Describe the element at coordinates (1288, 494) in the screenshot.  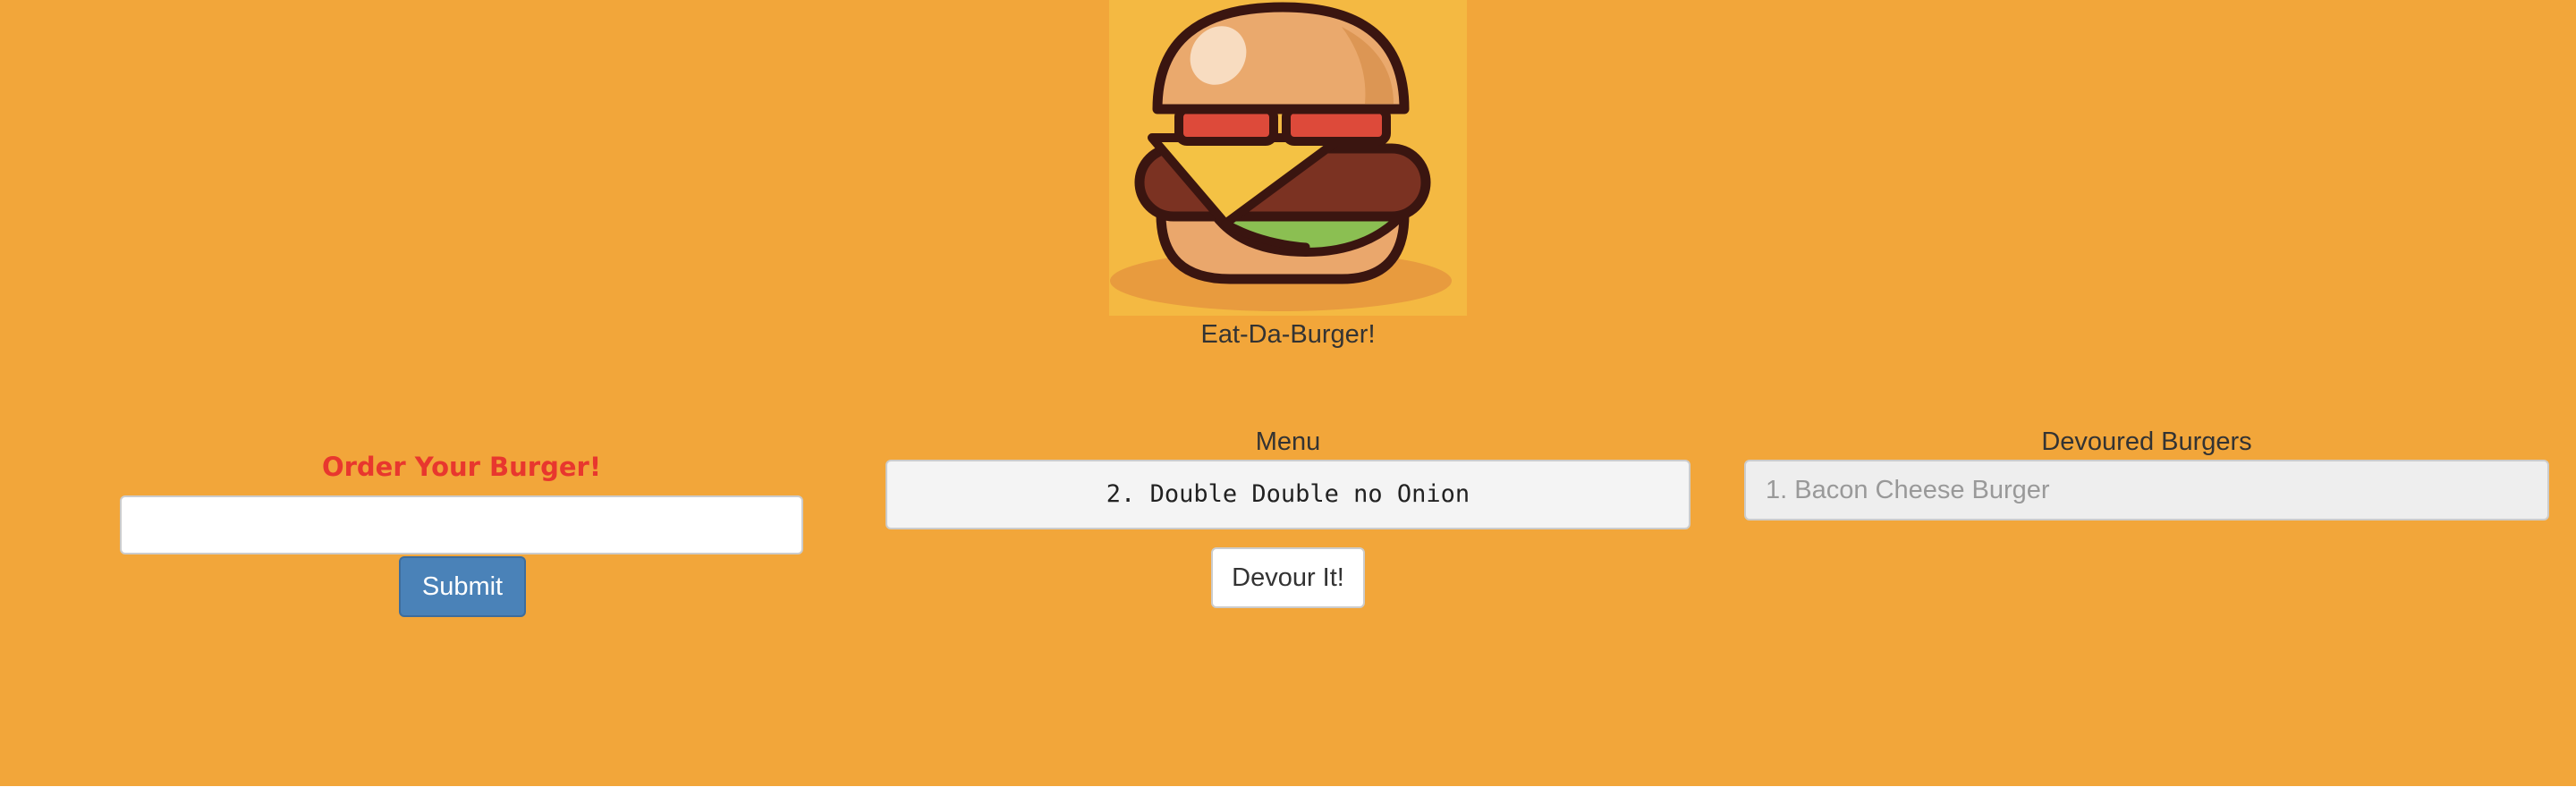
I see `menu-item: 2. Double Double no Onion` at that location.